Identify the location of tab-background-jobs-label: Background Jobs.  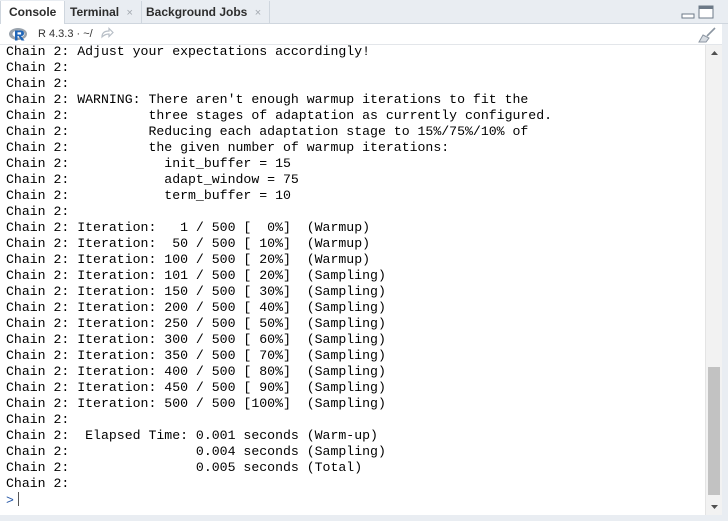
(197, 12).